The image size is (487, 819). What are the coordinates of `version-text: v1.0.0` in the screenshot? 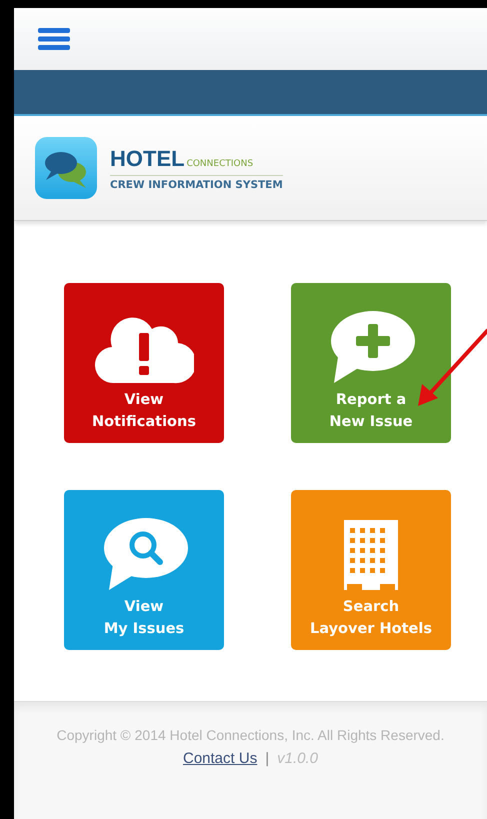 It's located at (297, 758).